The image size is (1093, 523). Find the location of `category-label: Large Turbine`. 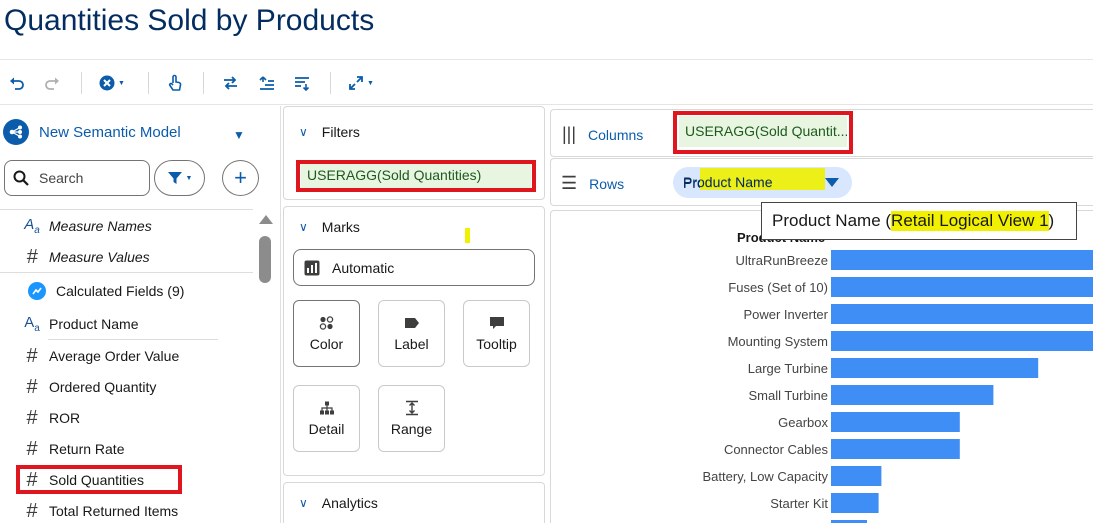

category-label: Large Turbine is located at coordinates (788, 368).